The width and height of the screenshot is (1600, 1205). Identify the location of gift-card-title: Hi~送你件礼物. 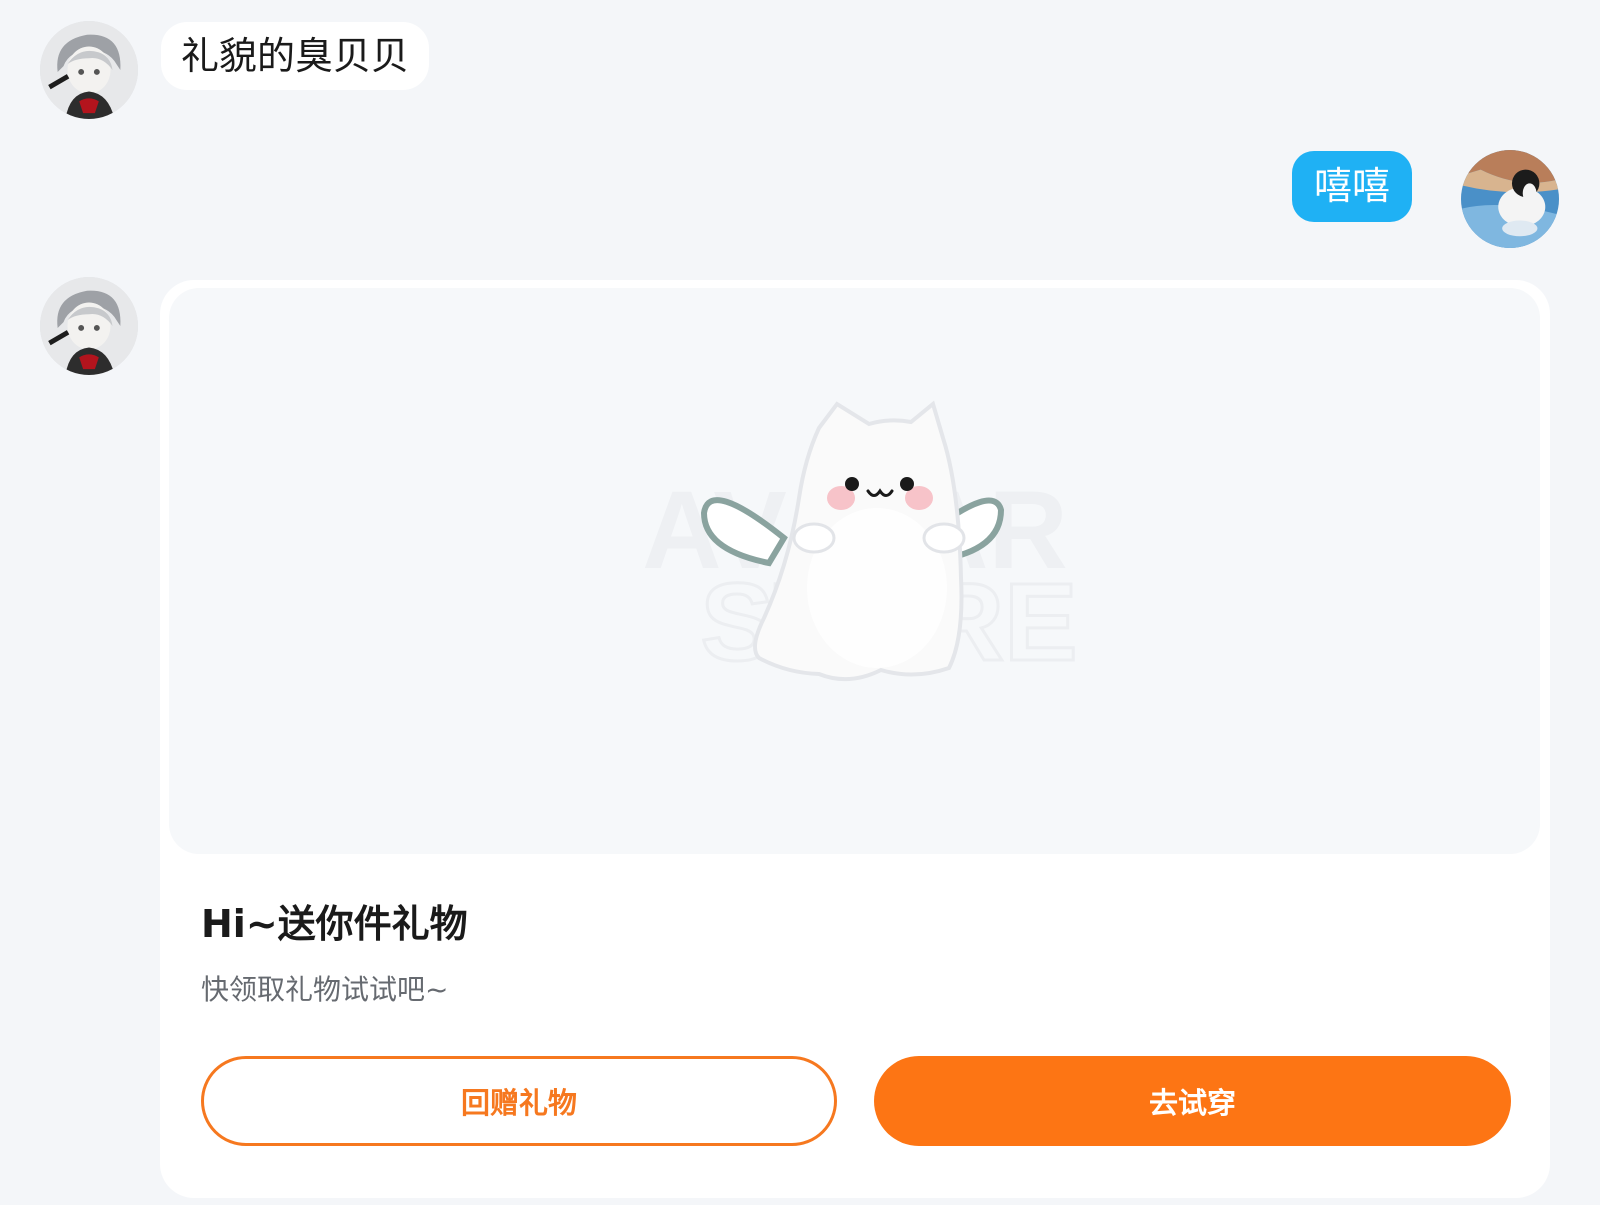
(334, 924).